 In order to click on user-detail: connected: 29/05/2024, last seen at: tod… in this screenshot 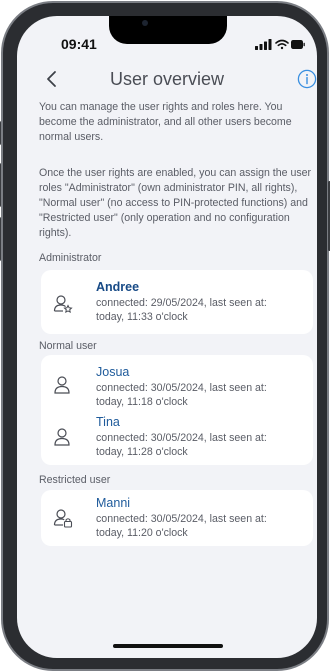, I will do `click(181, 310)`.